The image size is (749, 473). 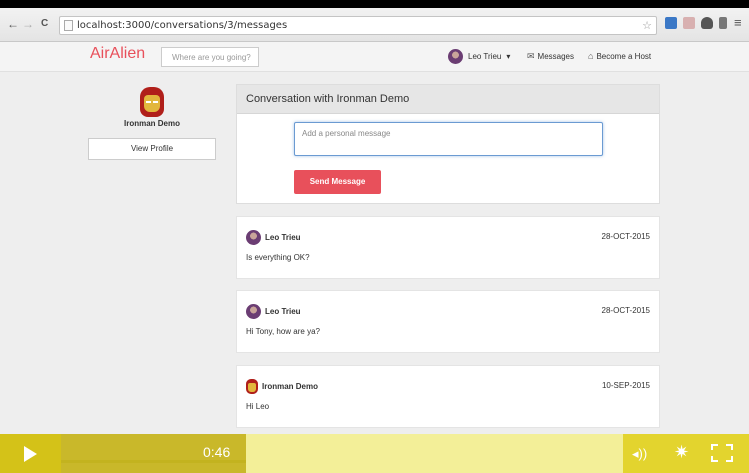 What do you see at coordinates (681, 452) in the screenshot?
I see `settings-gear-icon: ✷` at bounding box center [681, 452].